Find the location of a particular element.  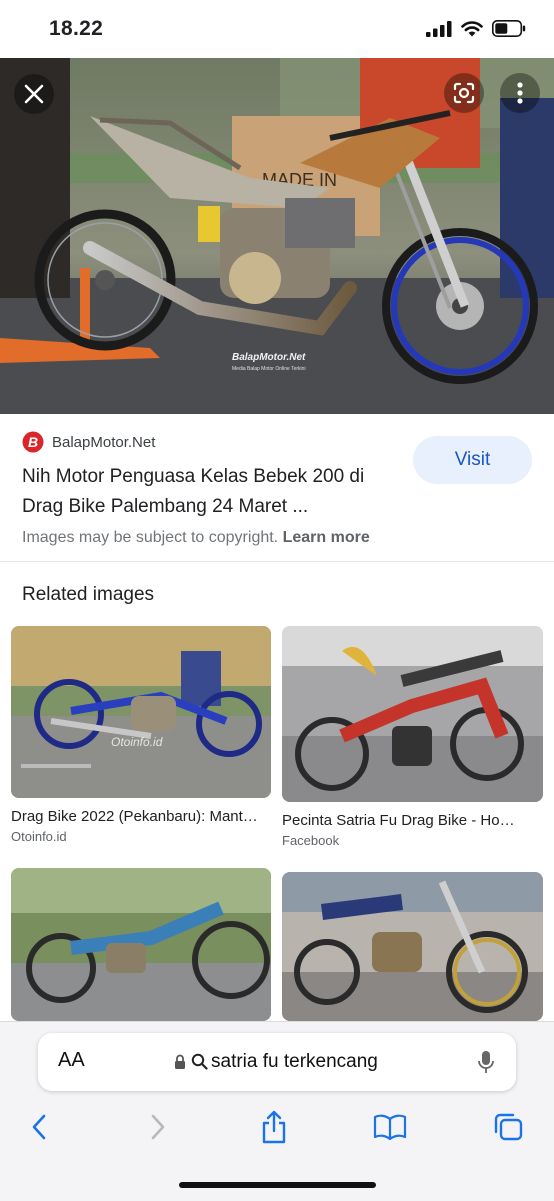

result-source-row: B BalapMotor.Net is located at coordinates (88, 442).